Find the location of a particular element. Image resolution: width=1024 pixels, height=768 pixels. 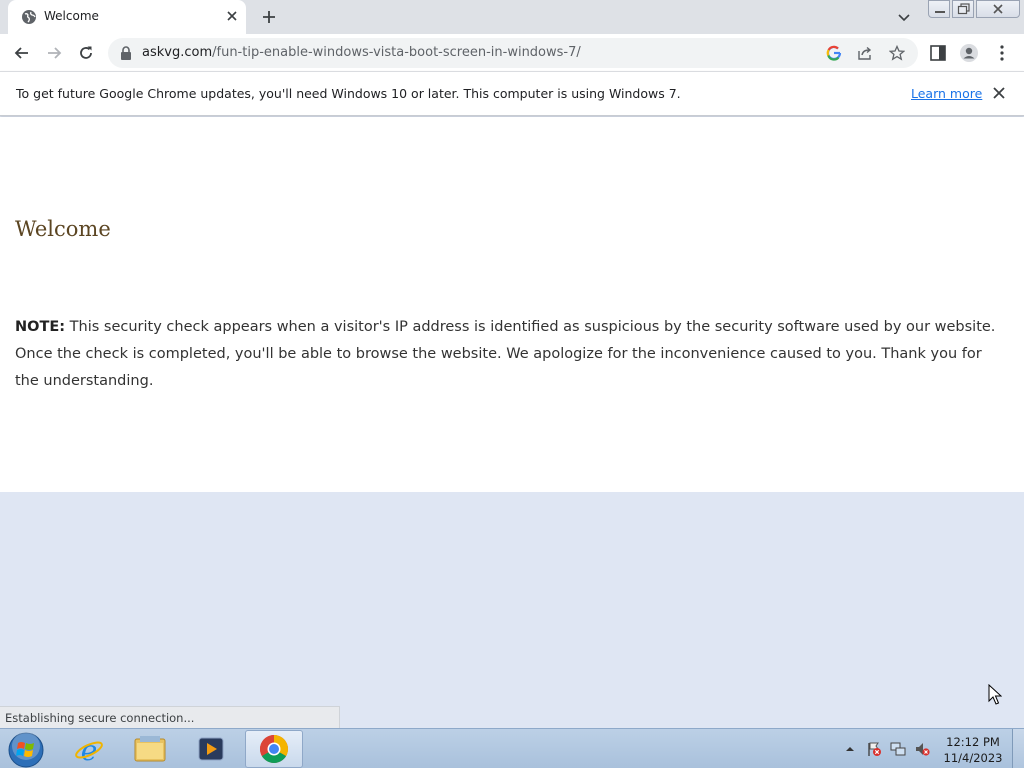

windows-explorer-icon is located at coordinates (150, 749).